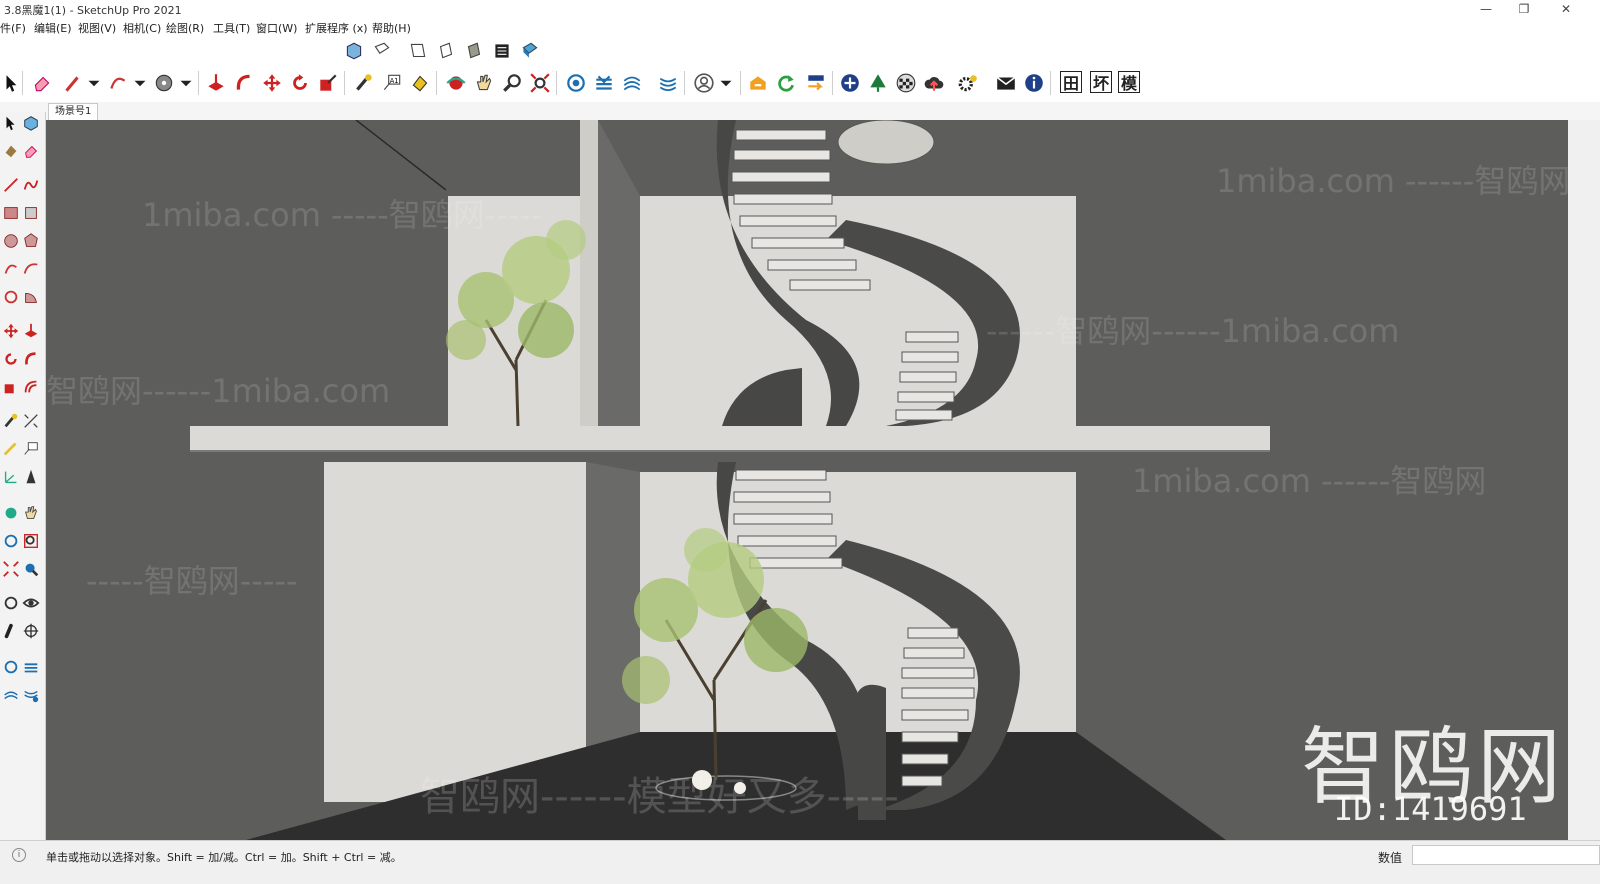  I want to click on restore-button: ❐, so click(1524, 9).